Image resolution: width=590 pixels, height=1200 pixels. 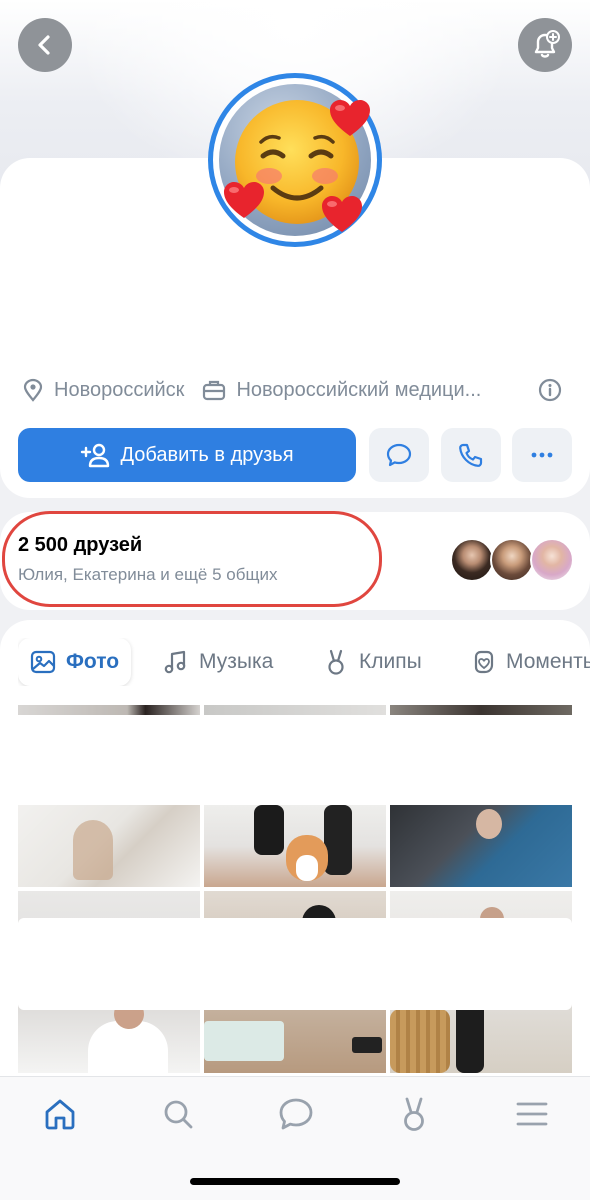 What do you see at coordinates (33, 390) in the screenshot?
I see `location-pin-icon` at bounding box center [33, 390].